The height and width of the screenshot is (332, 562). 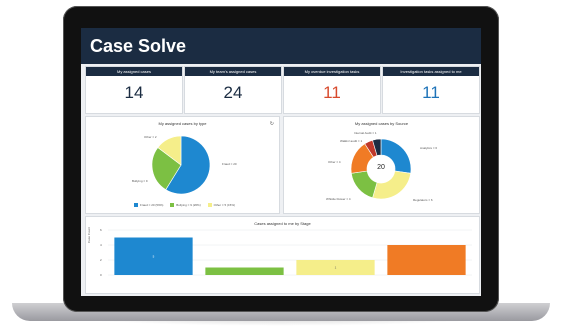 I want to click on slice-label-bullying: Bullying = 9, so click(x=140, y=181).